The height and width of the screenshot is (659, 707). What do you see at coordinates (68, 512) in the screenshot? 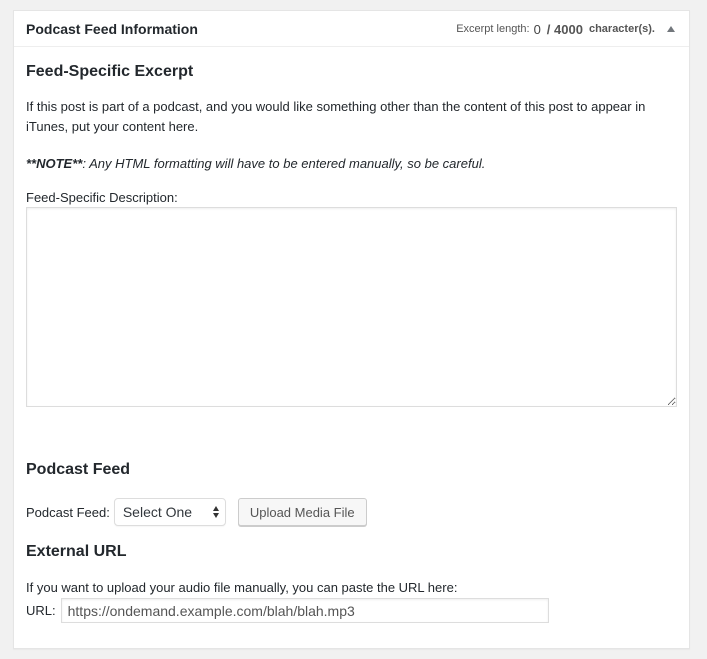
I see `podcast-feed-label: Podcast Feed:` at bounding box center [68, 512].